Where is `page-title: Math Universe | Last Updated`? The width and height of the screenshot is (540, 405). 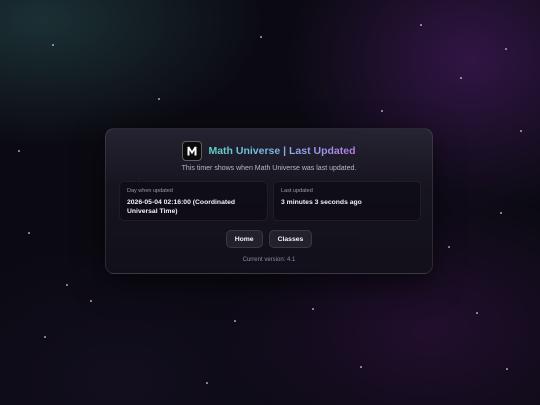 page-title: Math Universe | Last Updated is located at coordinates (282, 151).